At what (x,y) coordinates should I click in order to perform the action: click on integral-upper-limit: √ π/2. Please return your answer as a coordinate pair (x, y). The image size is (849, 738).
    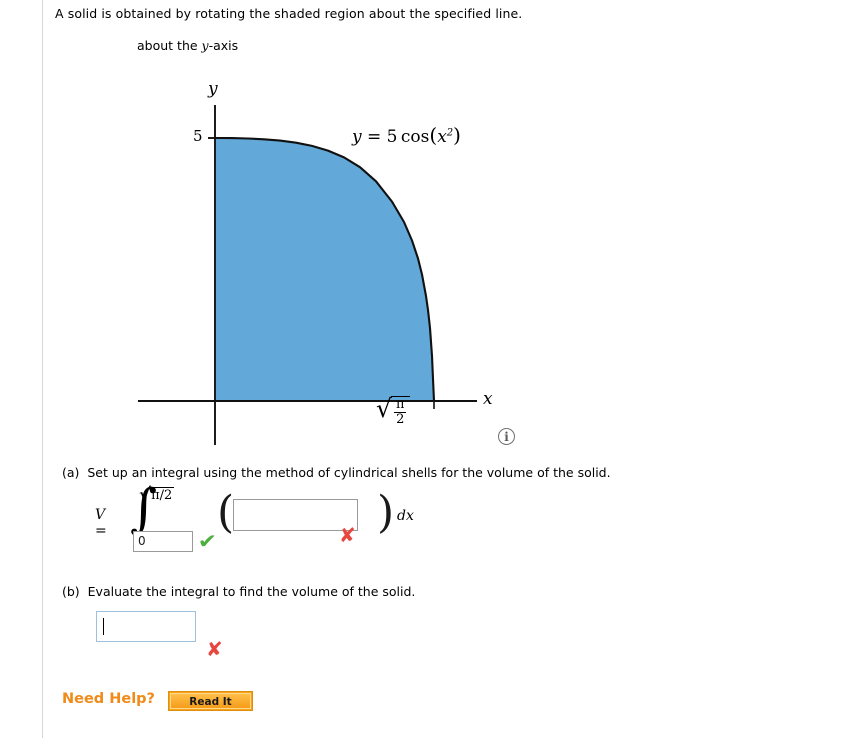
    Looking at the image, I should click on (157, 495).